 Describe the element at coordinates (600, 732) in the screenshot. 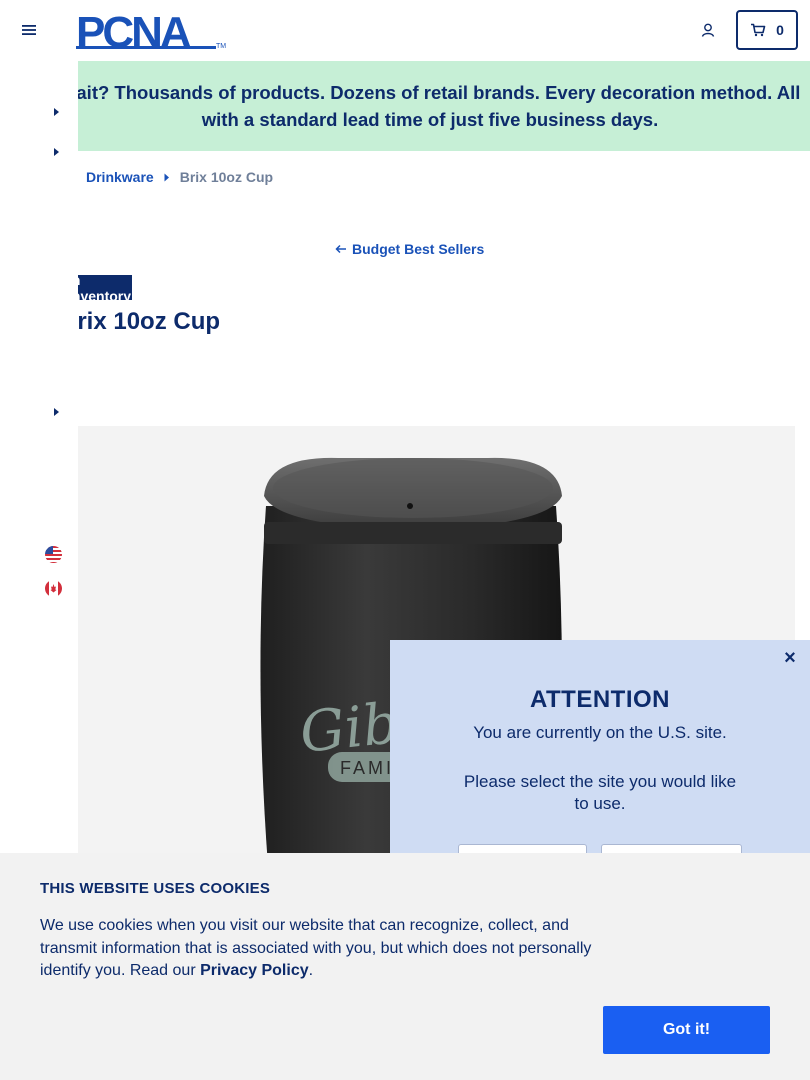

I see `modal-current-site-text: You are currently on the U.S. site.` at that location.